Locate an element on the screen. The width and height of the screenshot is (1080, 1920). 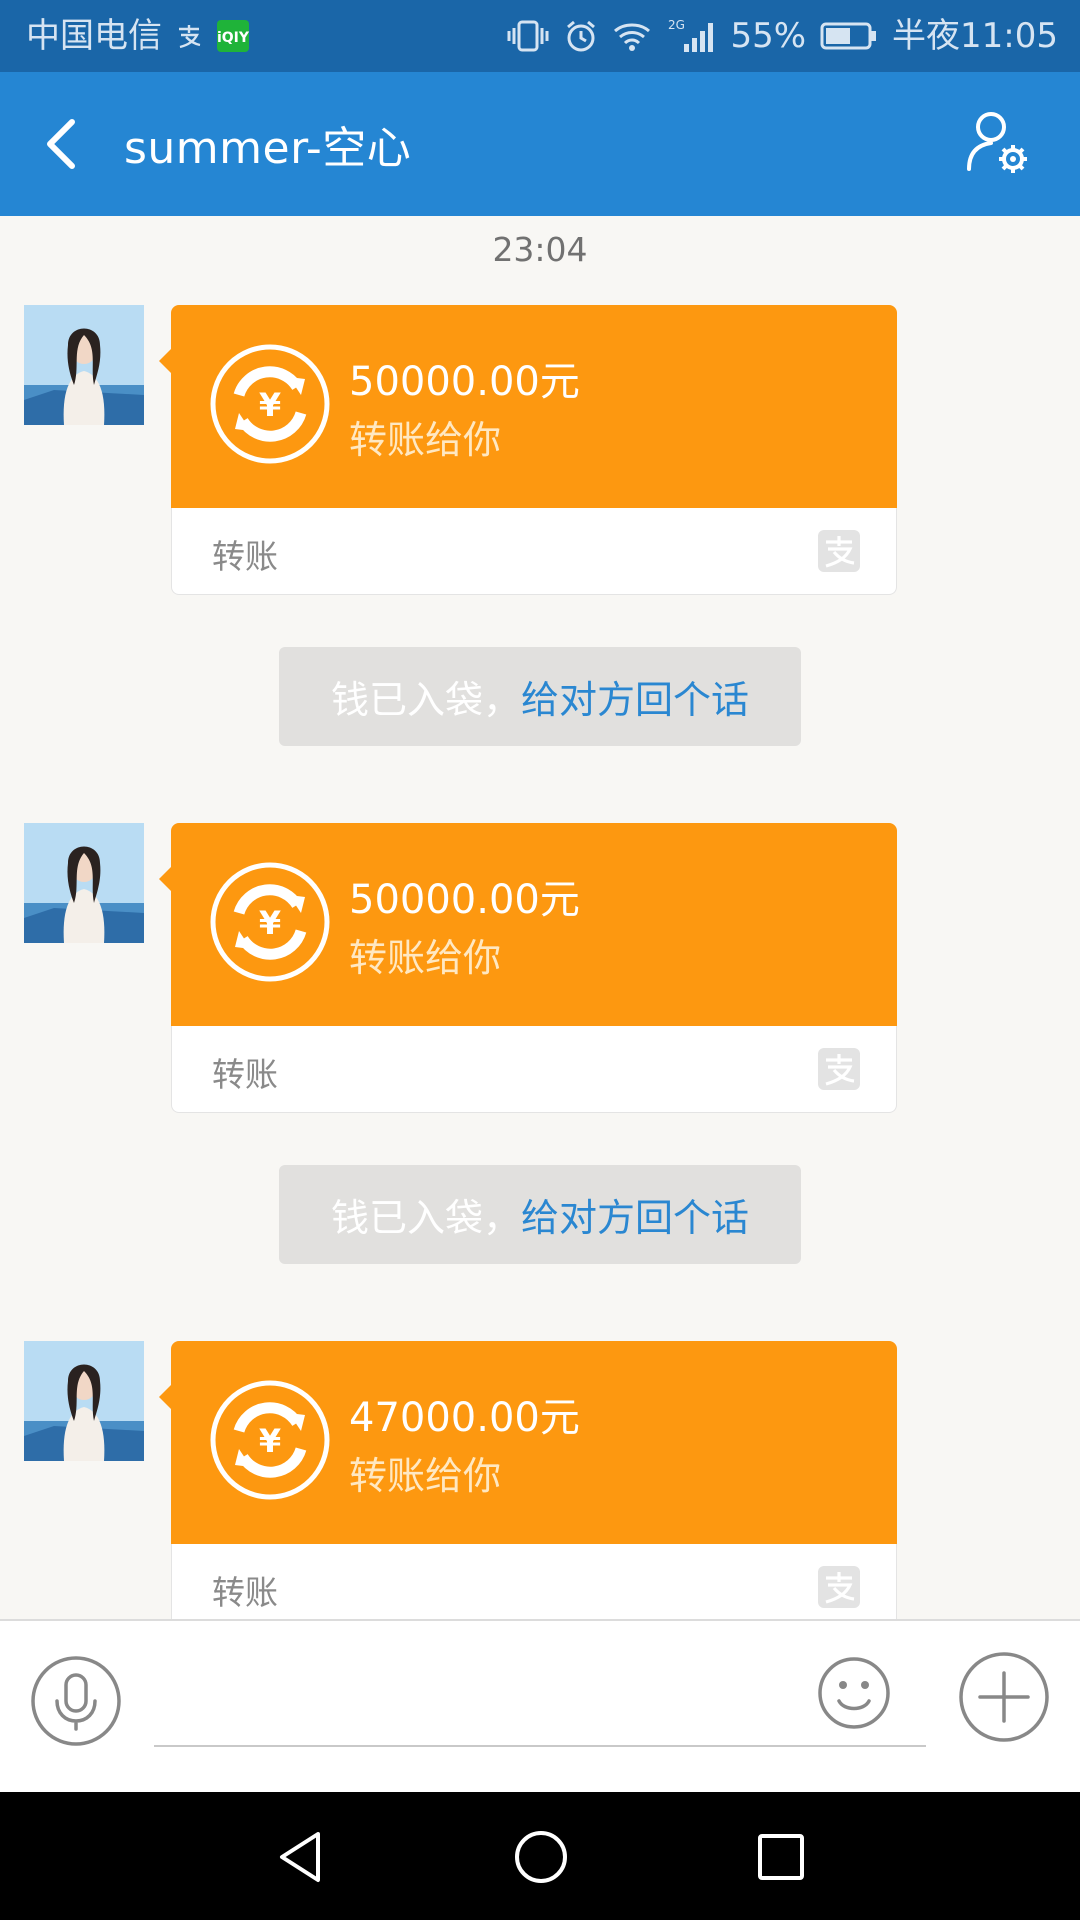
nav-recent-button is located at coordinates (781, 1857).